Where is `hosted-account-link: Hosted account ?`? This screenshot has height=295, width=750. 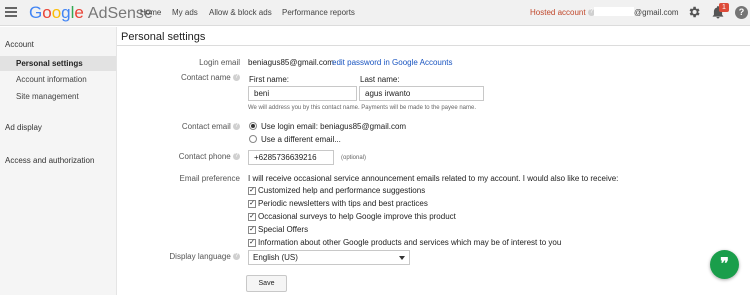 hosted-account-link: Hosted account ? is located at coordinates (562, 12).